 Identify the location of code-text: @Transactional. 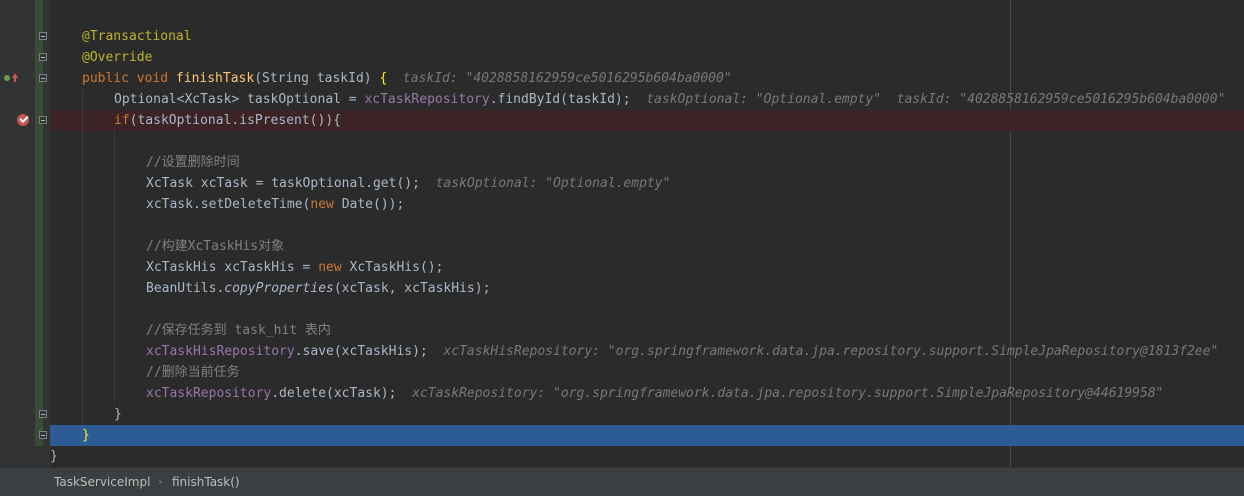
(137, 36).